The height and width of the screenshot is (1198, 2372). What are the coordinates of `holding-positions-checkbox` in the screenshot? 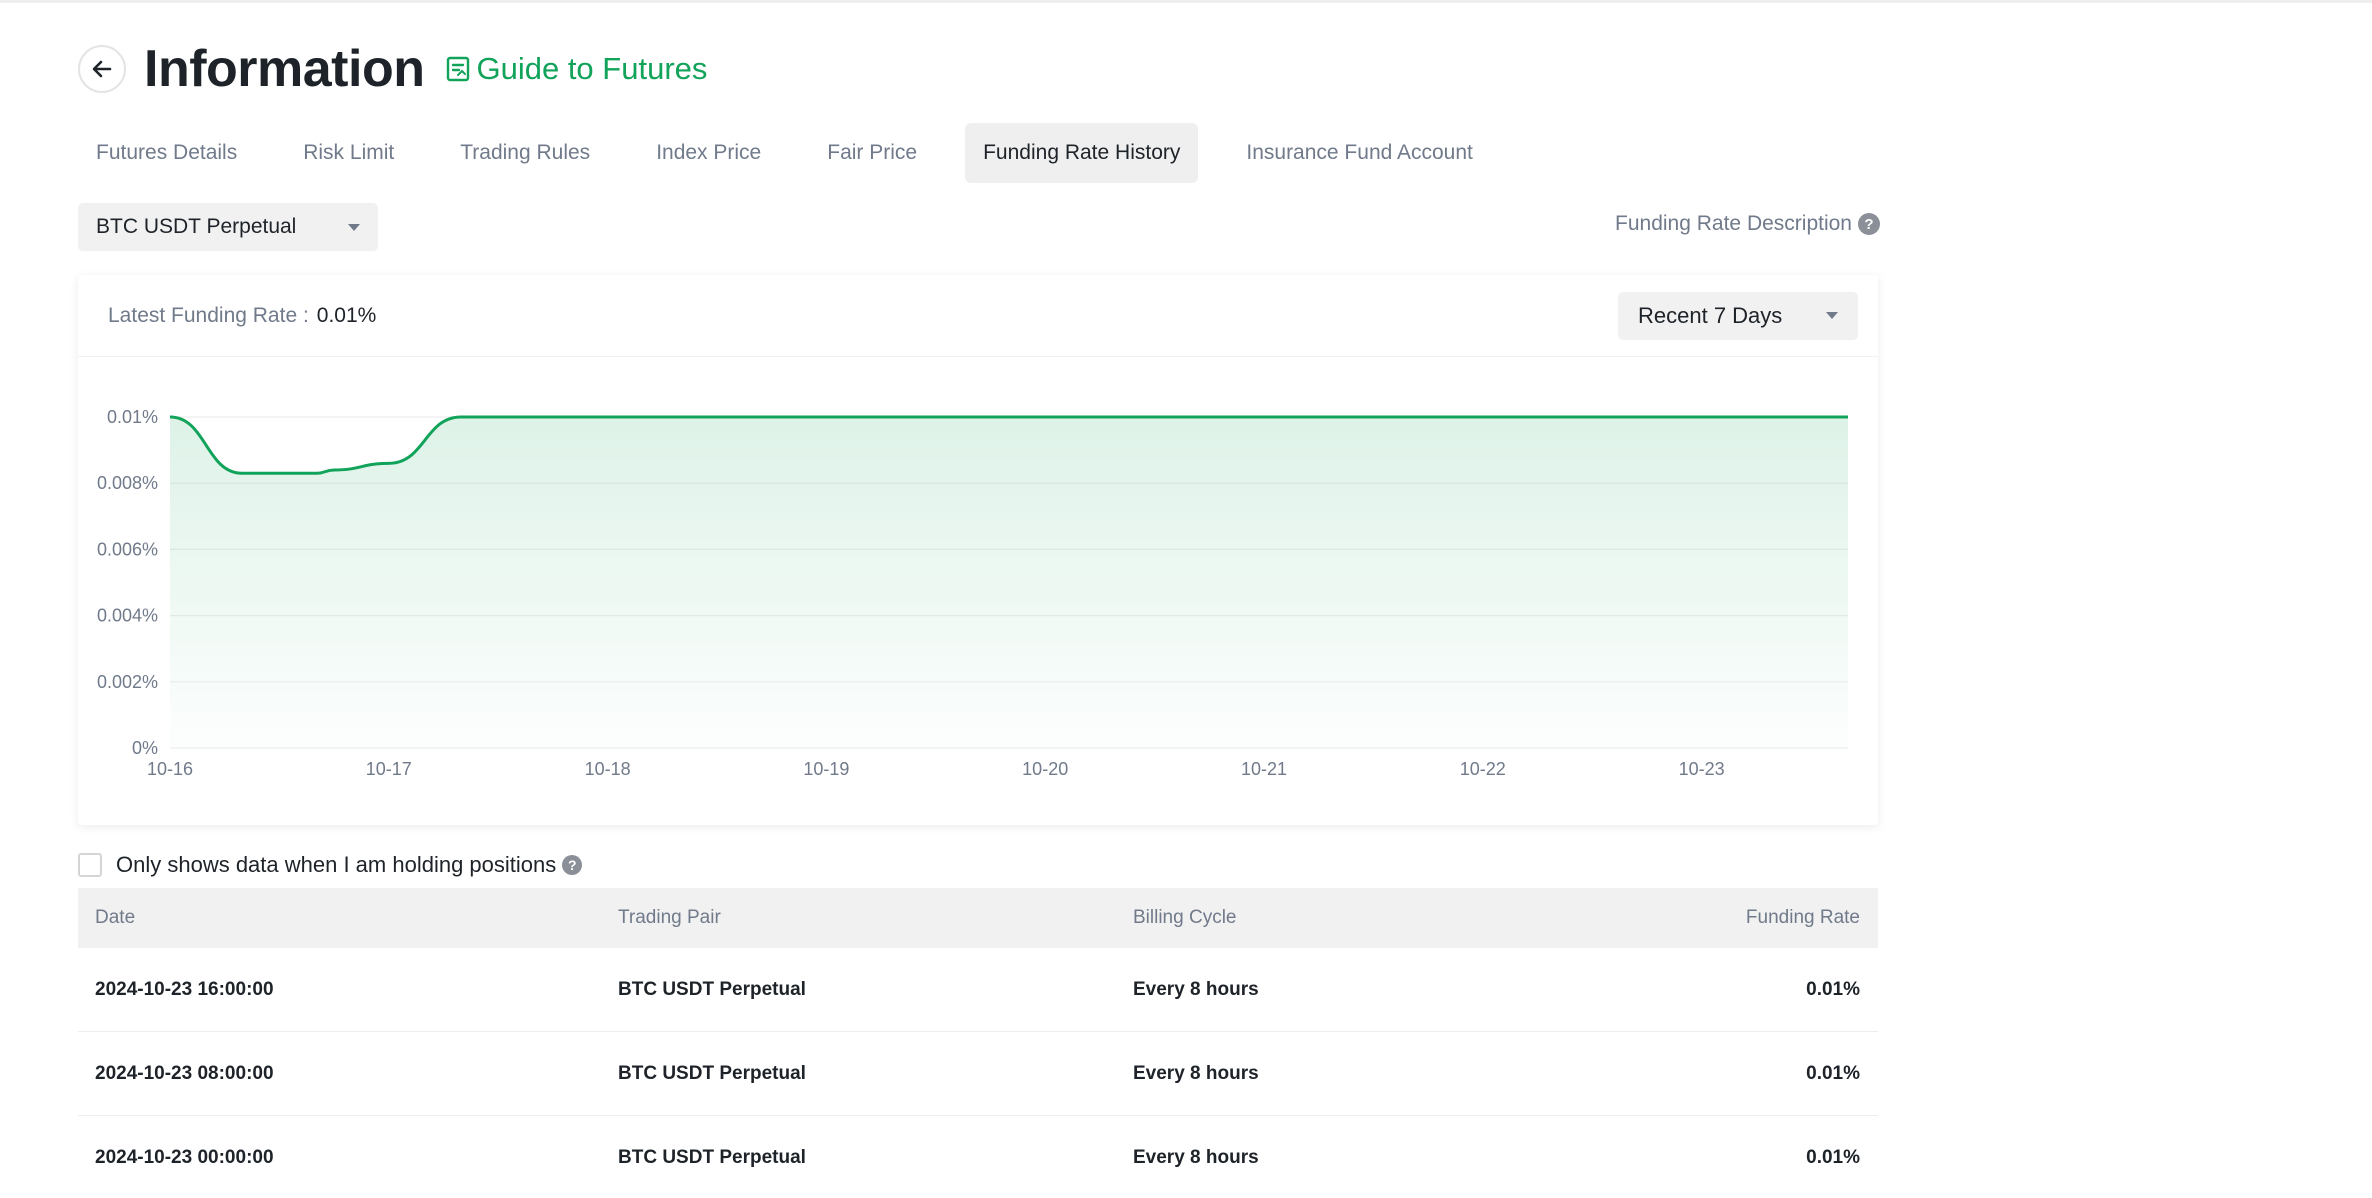 It's located at (90, 865).